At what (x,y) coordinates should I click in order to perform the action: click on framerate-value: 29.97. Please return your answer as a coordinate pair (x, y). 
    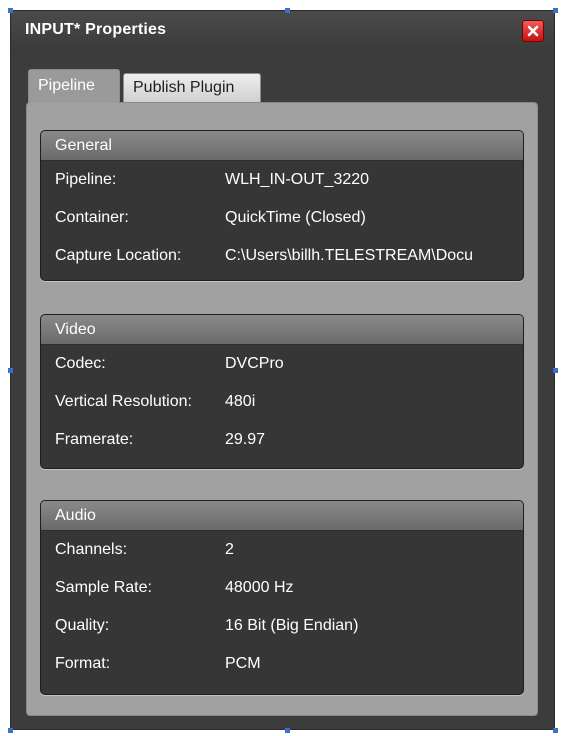
    Looking at the image, I should click on (245, 439).